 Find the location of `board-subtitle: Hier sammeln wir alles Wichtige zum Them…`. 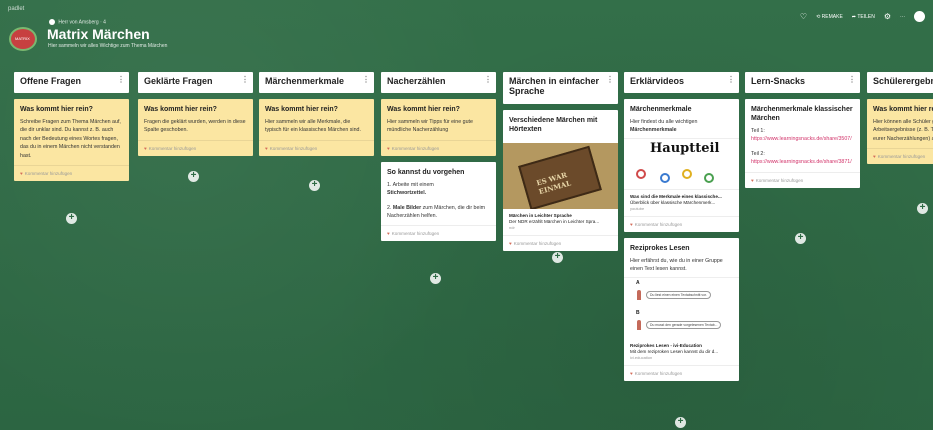

board-subtitle: Hier sammeln wir alles Wichtige zum Them… is located at coordinates (108, 46).